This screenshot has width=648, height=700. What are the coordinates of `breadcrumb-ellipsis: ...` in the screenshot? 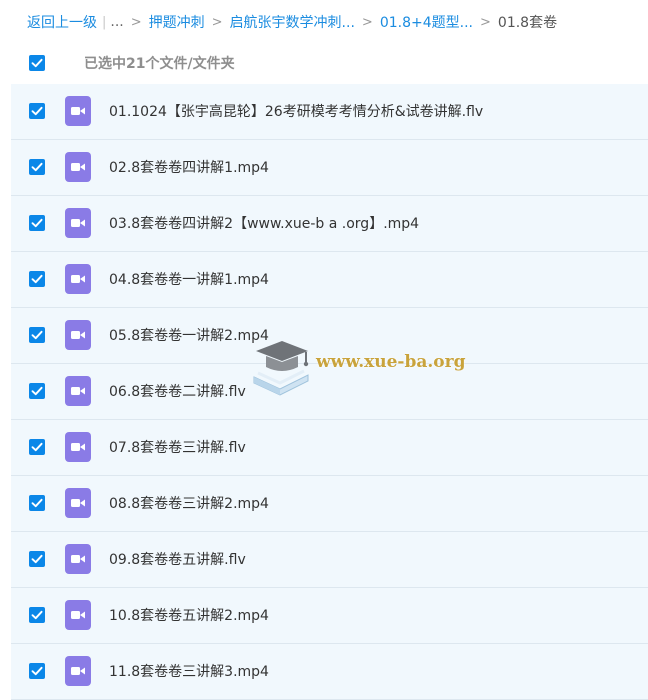 It's located at (116, 22).